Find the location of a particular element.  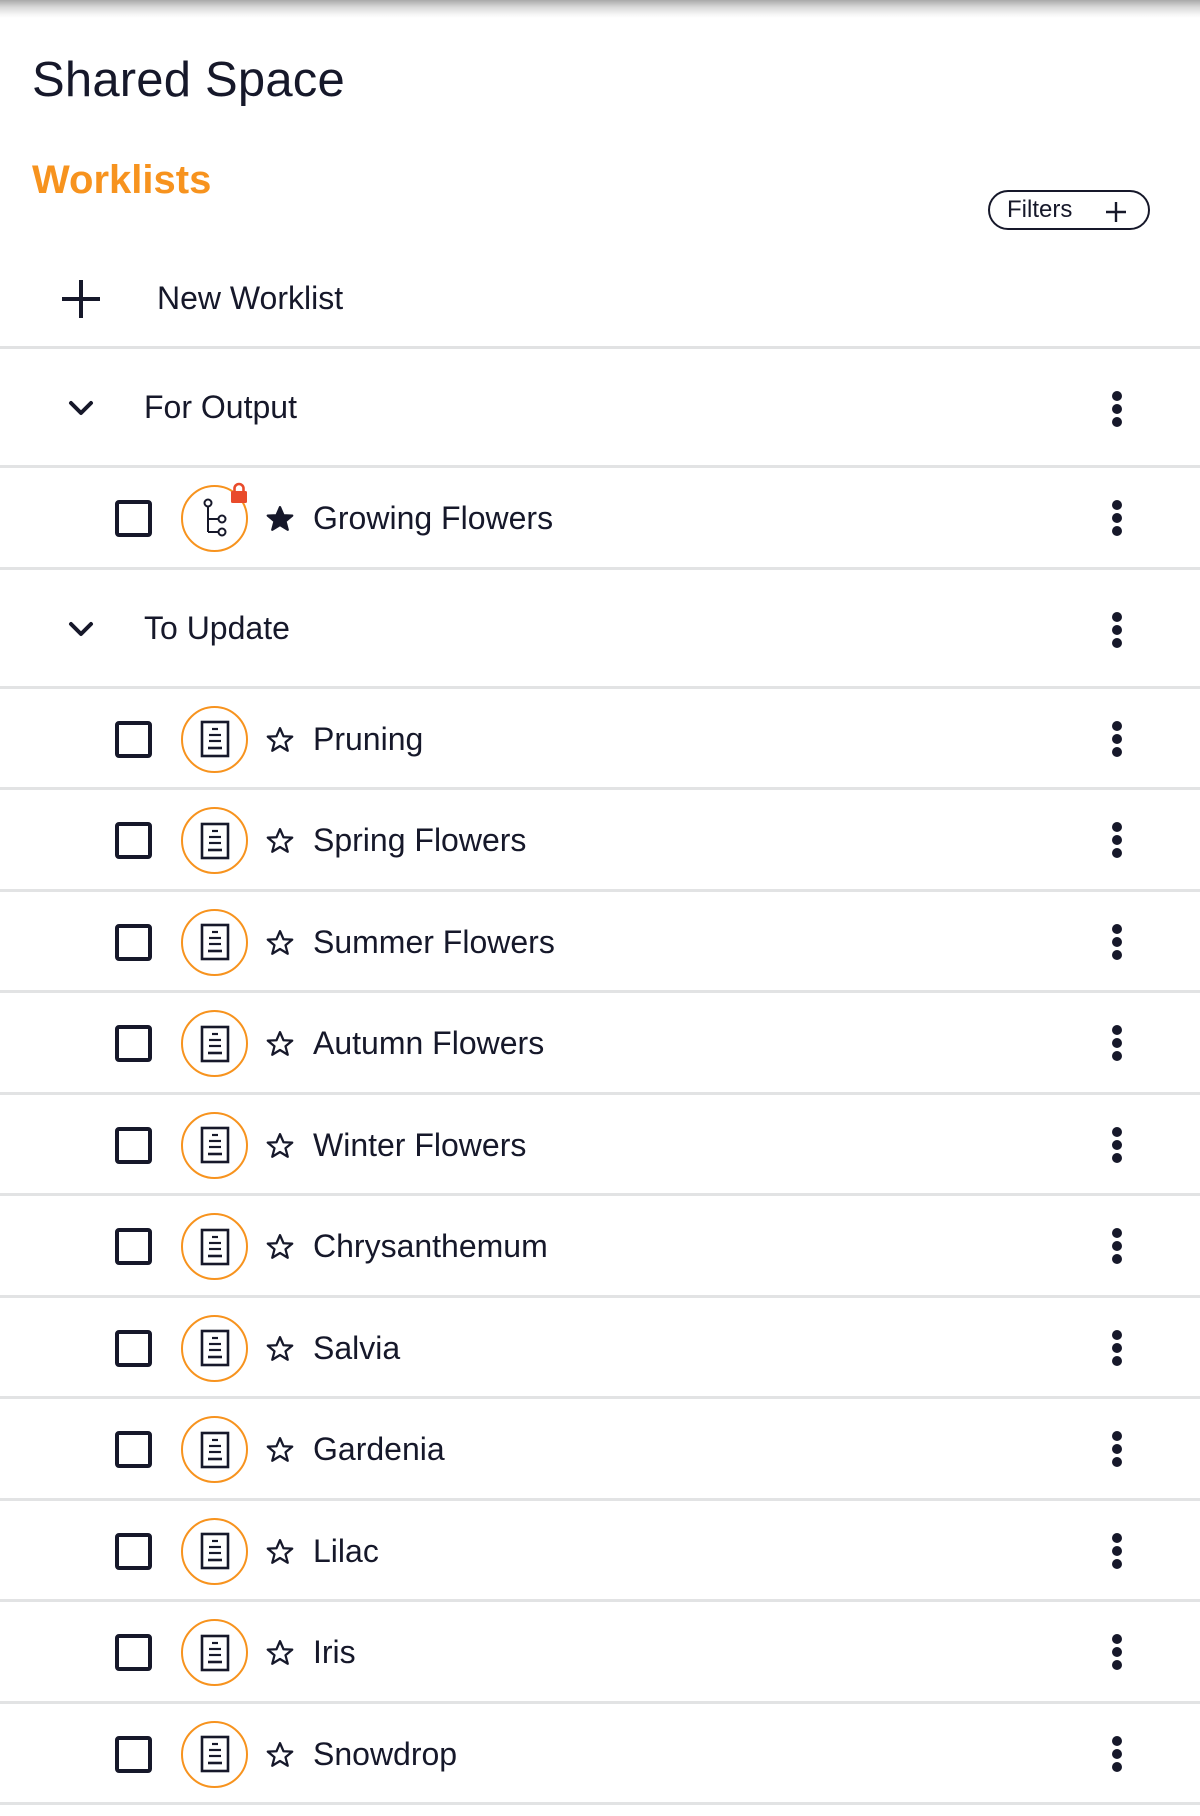

star-filled-icon is located at coordinates (280, 519).